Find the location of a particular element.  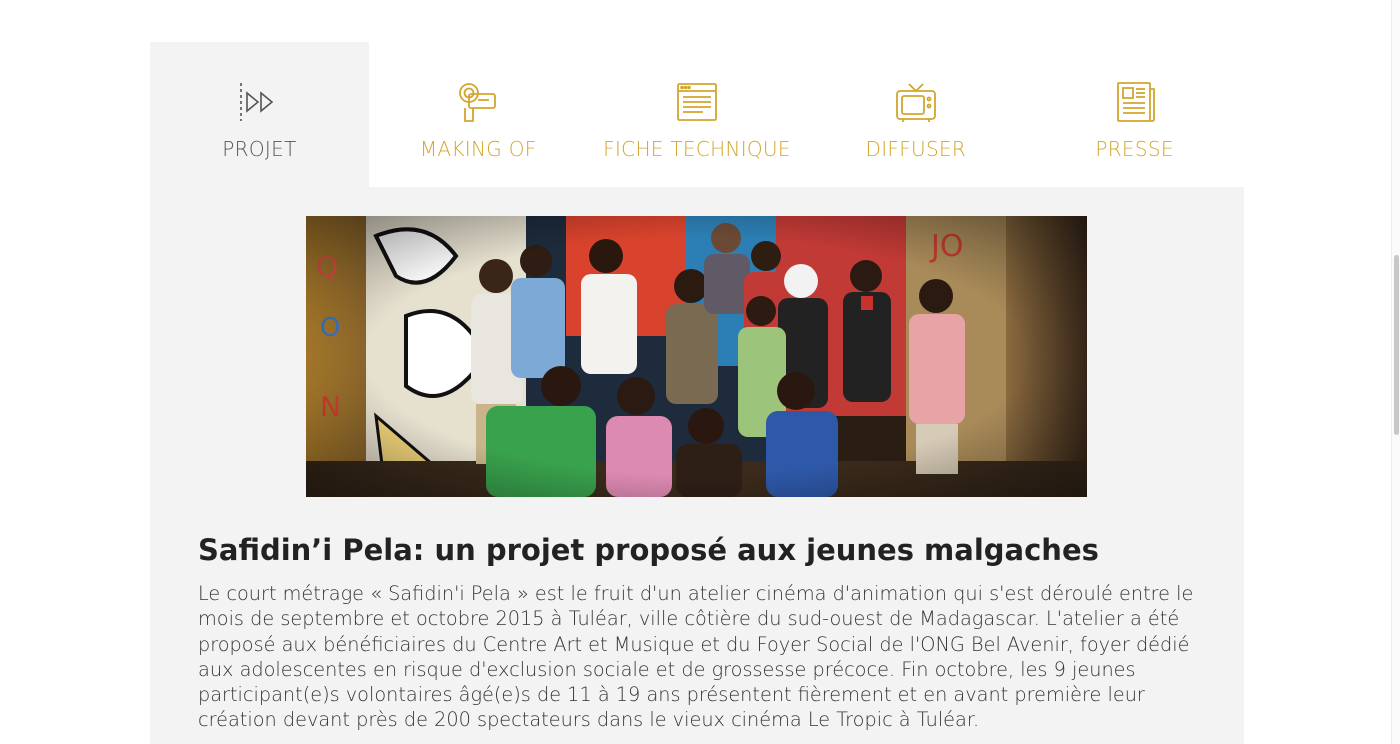

tab-presse: PRESSE is located at coordinates (1134, 114).